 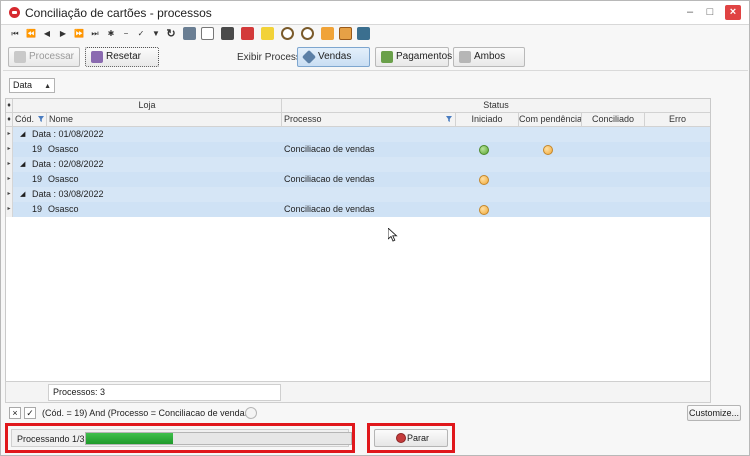 What do you see at coordinates (97, 57) in the screenshot?
I see `reset-icon` at bounding box center [97, 57].